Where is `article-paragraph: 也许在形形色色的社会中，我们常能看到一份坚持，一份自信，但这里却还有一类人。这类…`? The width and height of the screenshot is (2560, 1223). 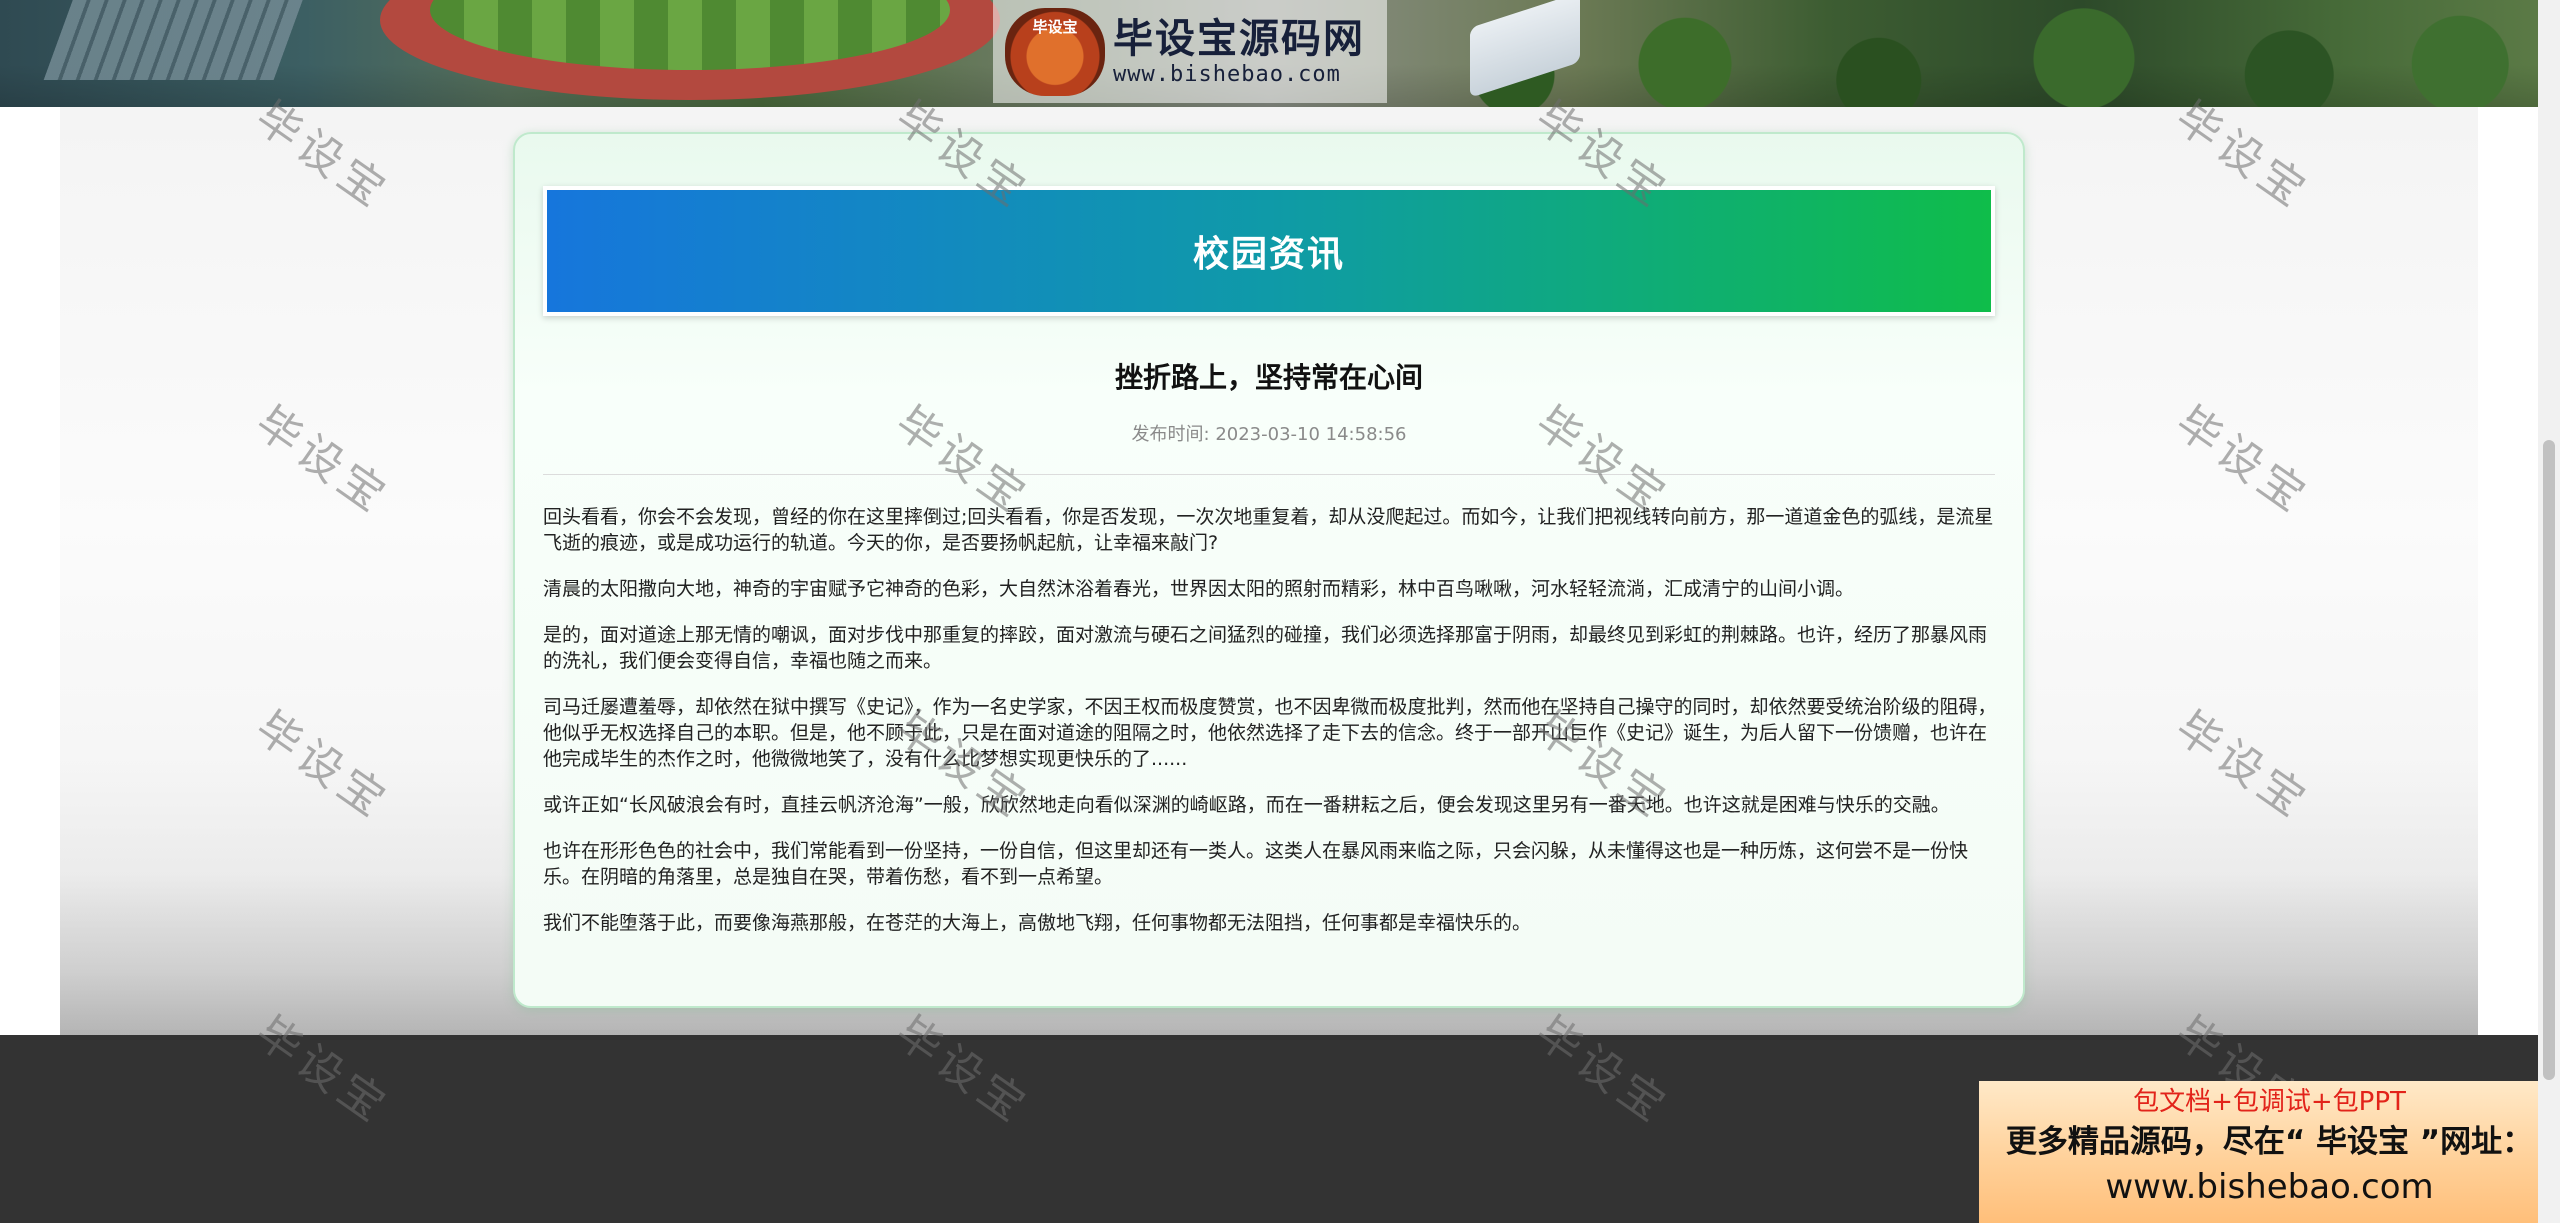 article-paragraph: 也许在形形色色的社会中，我们常能看到一份坚持，一份自信，但这里却还有一类人。这类… is located at coordinates (1256, 864).